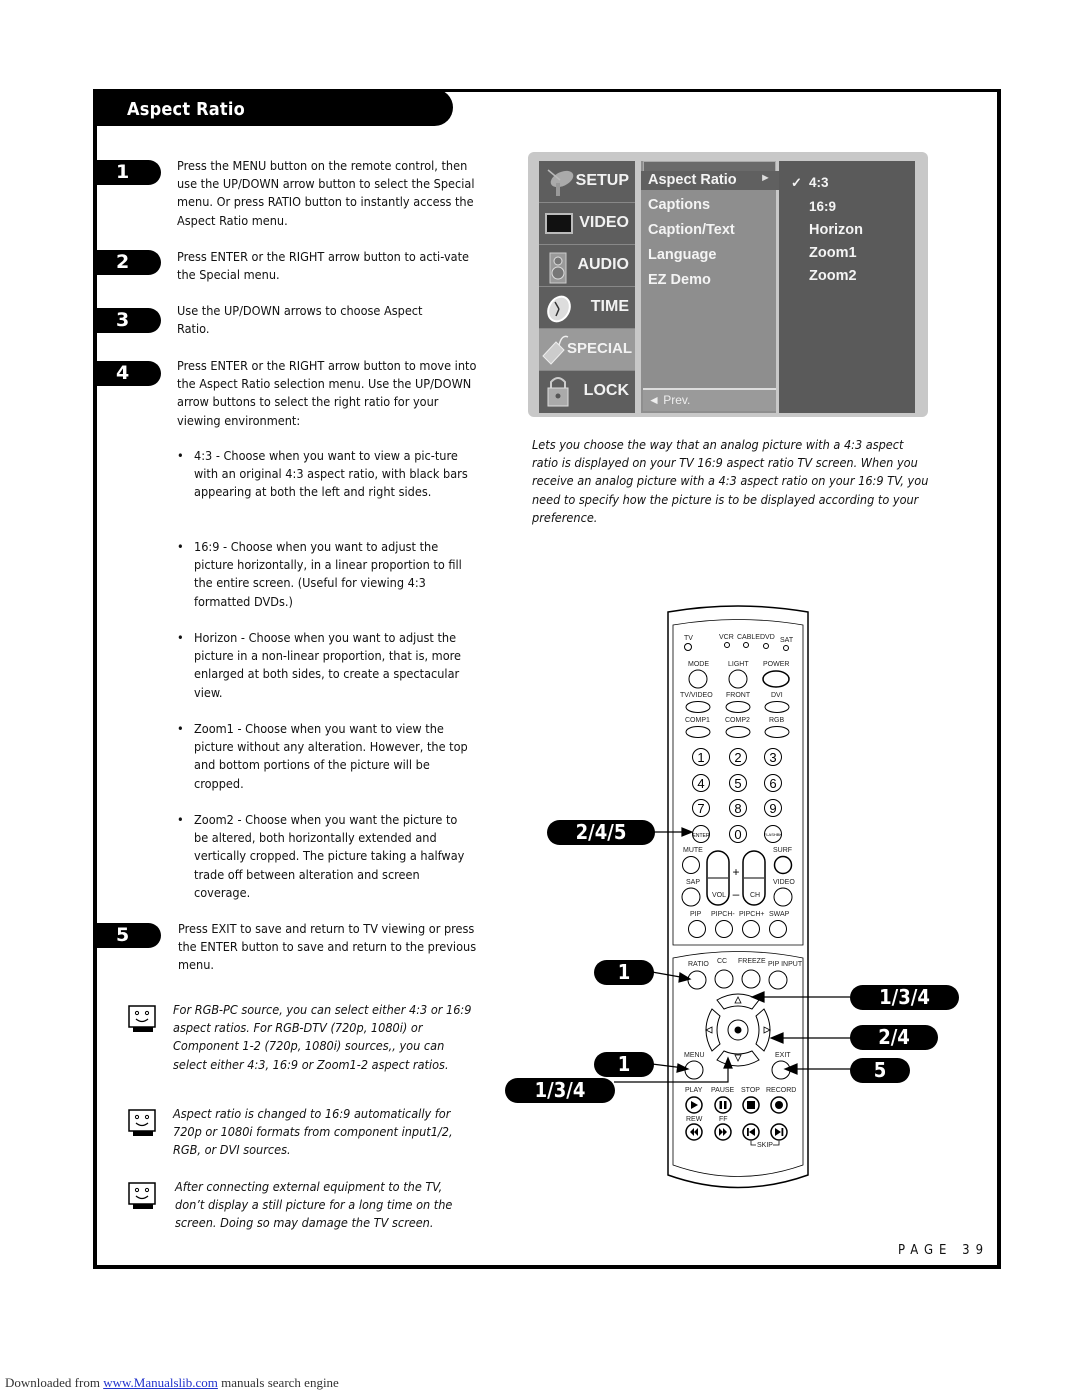 This screenshot has width=1080, height=1397. Describe the element at coordinates (601, 832) in the screenshot. I see `callout-enter-steps: 2/4/5` at that location.